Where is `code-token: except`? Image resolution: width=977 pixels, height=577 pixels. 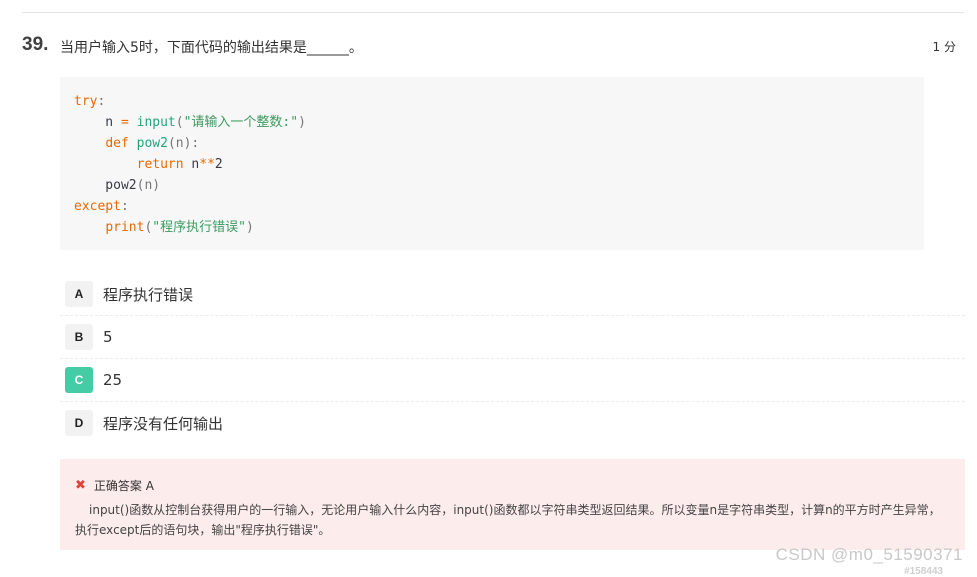
code-token: except is located at coordinates (97, 206).